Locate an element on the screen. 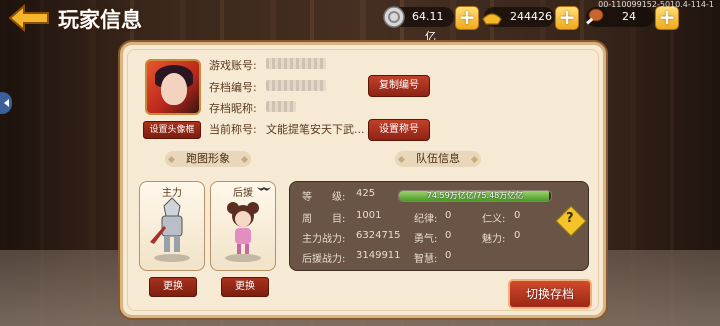 The height and width of the screenshot is (326, 720). page-title: 玩家信息 is located at coordinates (100, 20).